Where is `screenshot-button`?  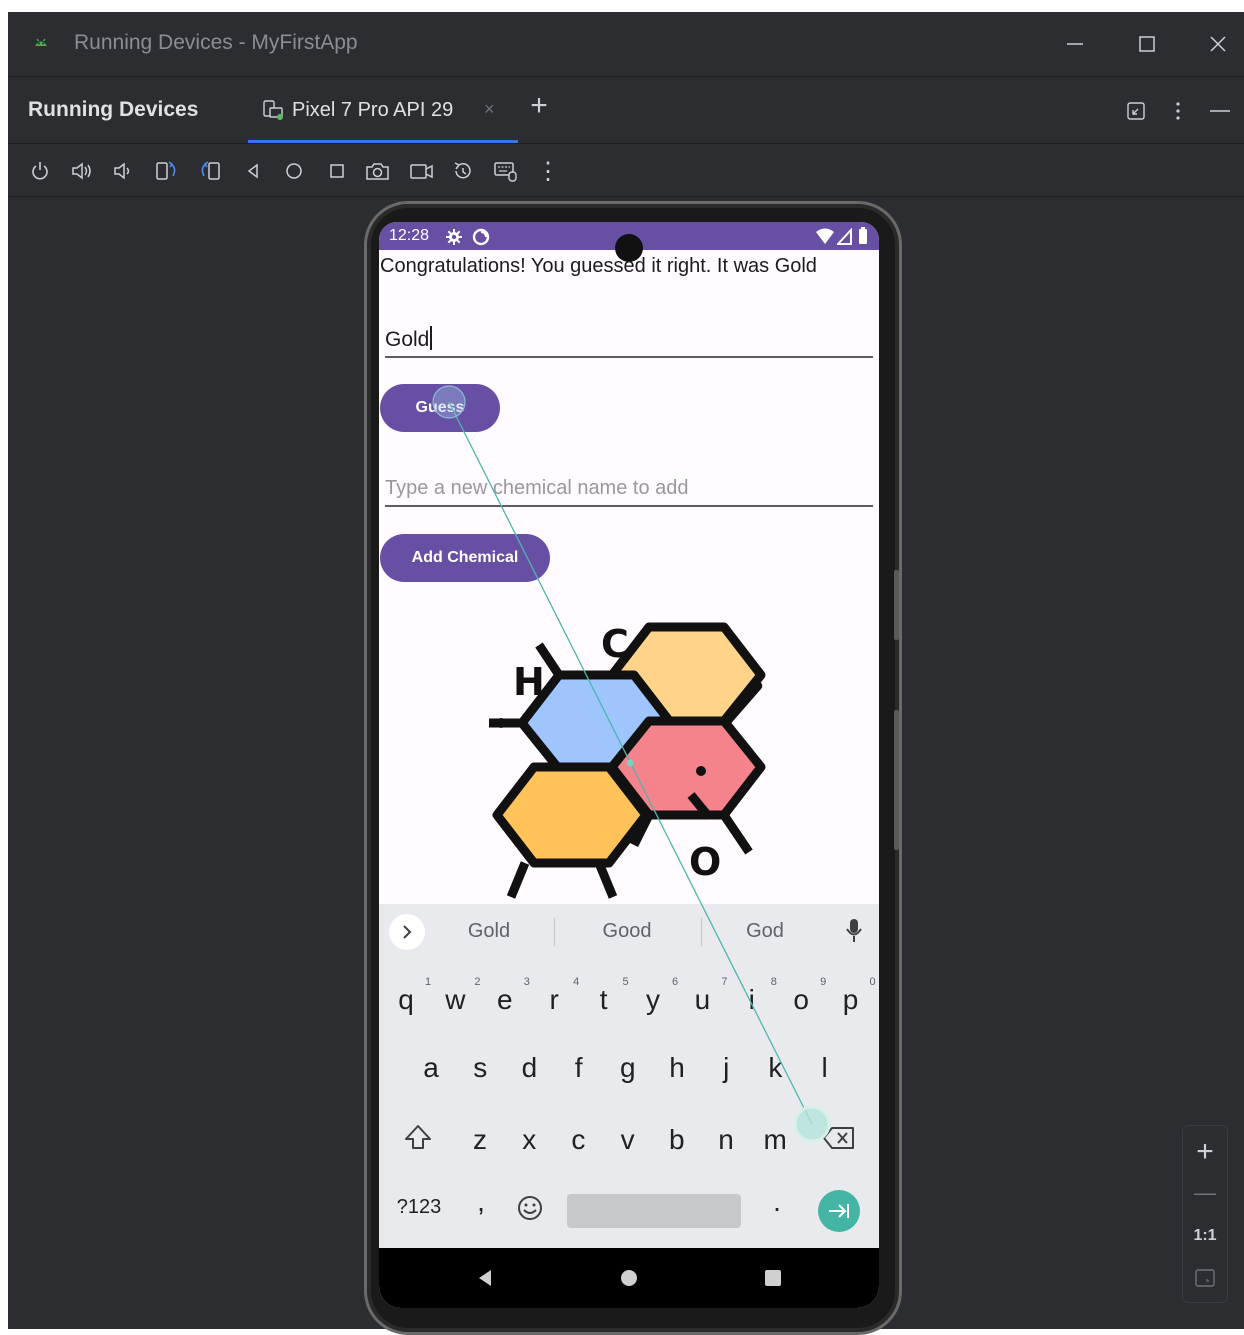
screenshot-button is located at coordinates (378, 171).